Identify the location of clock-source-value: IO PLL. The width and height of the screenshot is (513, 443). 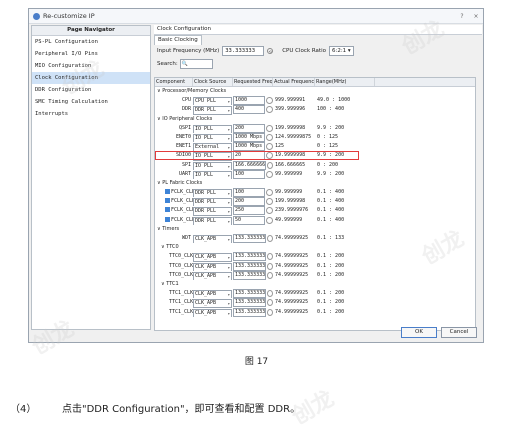
(204, 174).